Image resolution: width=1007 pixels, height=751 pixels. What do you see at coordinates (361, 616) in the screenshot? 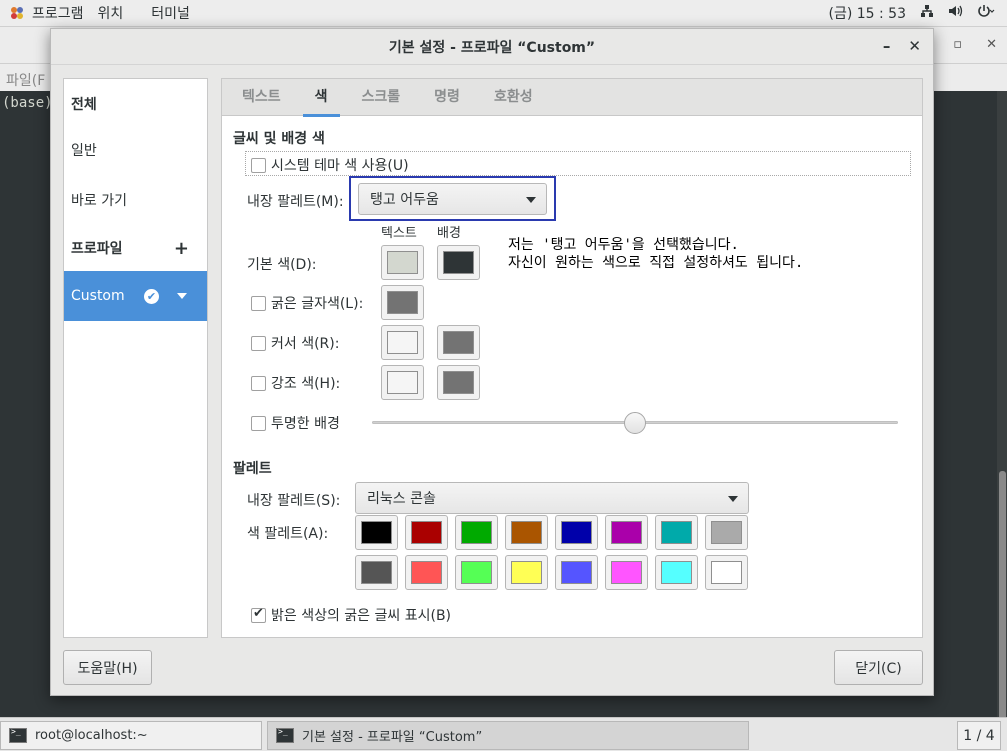
I see `bold-bright-label: 밝은 색상의 굵은 글씨 표시(B)` at bounding box center [361, 616].